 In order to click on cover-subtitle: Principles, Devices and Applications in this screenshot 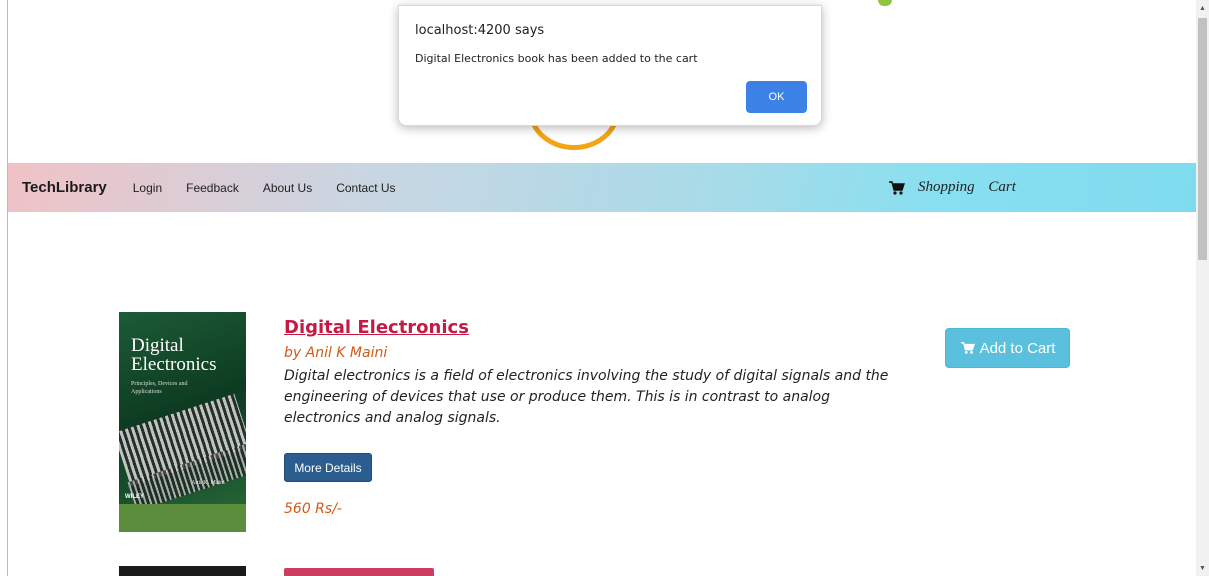, I will do `click(159, 388)`.